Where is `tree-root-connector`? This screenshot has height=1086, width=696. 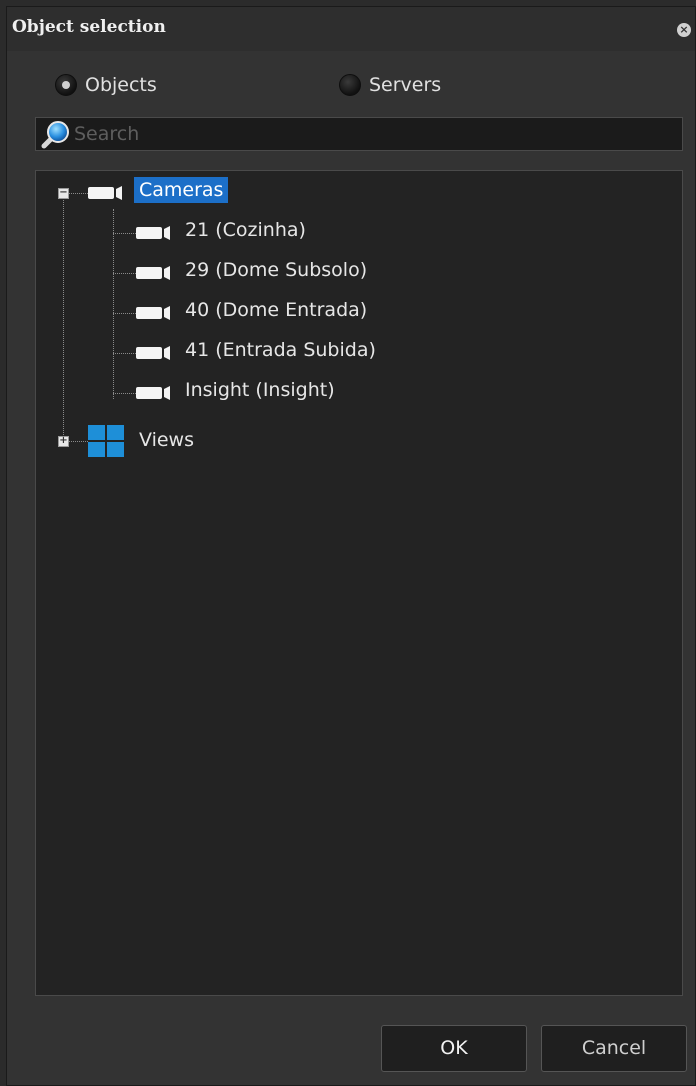 tree-root-connector is located at coordinates (63, 321).